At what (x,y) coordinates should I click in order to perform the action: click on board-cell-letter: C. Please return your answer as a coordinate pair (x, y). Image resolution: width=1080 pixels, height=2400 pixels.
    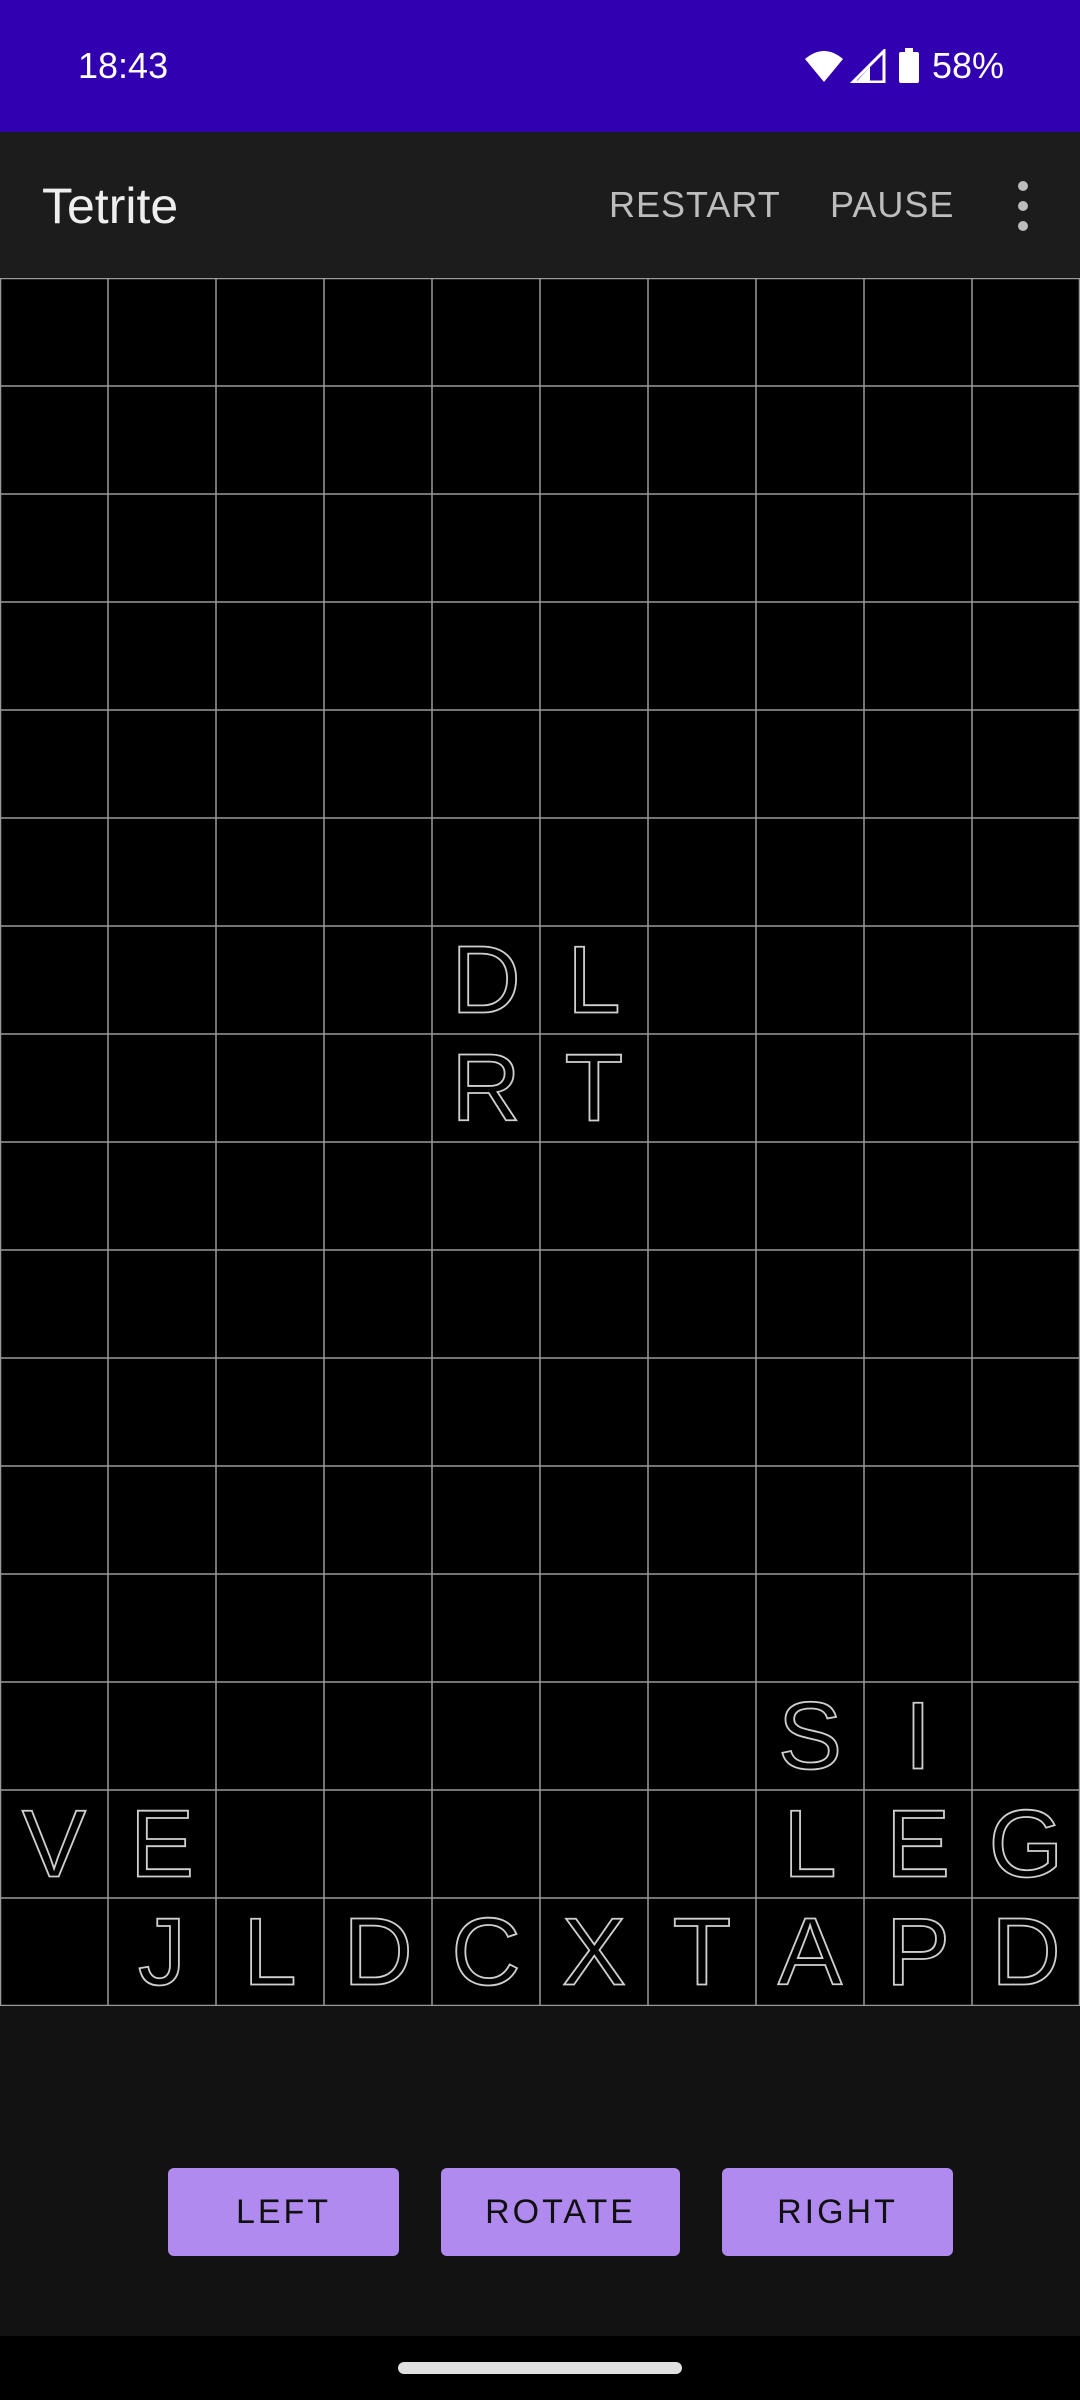
    Looking at the image, I should click on (485, 1952).